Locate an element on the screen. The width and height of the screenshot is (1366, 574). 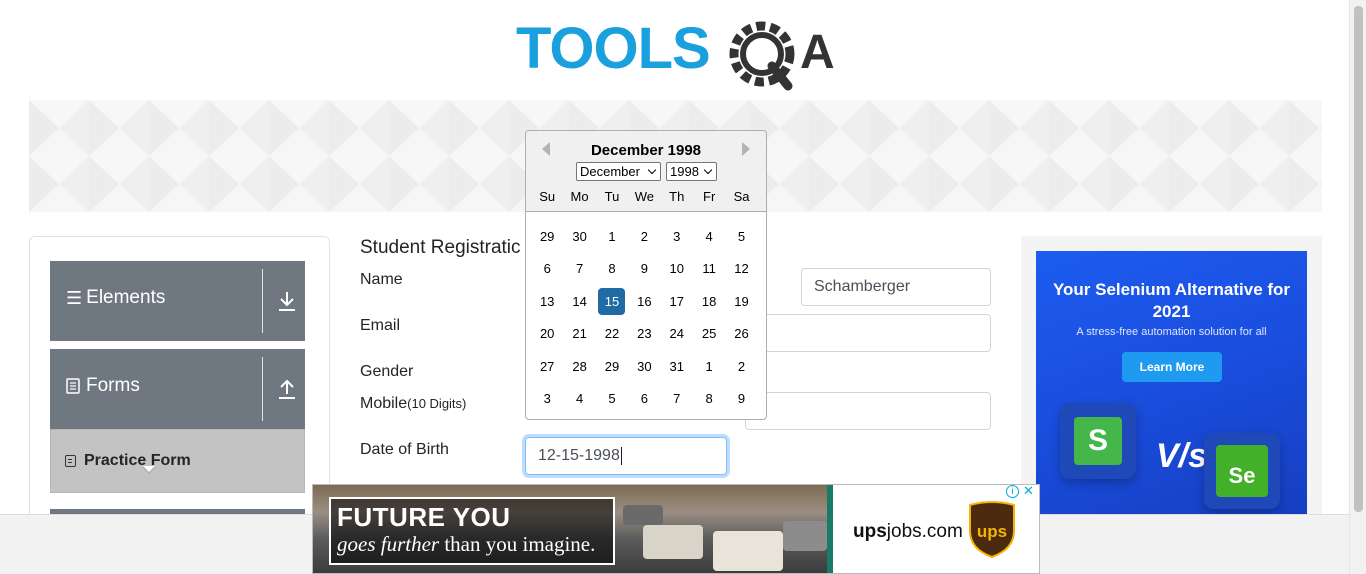
calendar-day: 22 is located at coordinates (612, 336).